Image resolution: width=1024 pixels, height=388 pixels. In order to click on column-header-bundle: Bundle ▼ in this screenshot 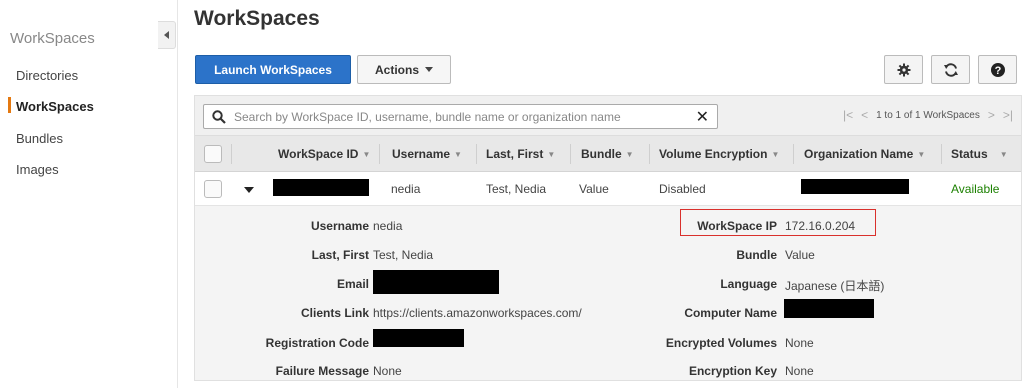, I will do `click(607, 154)`.